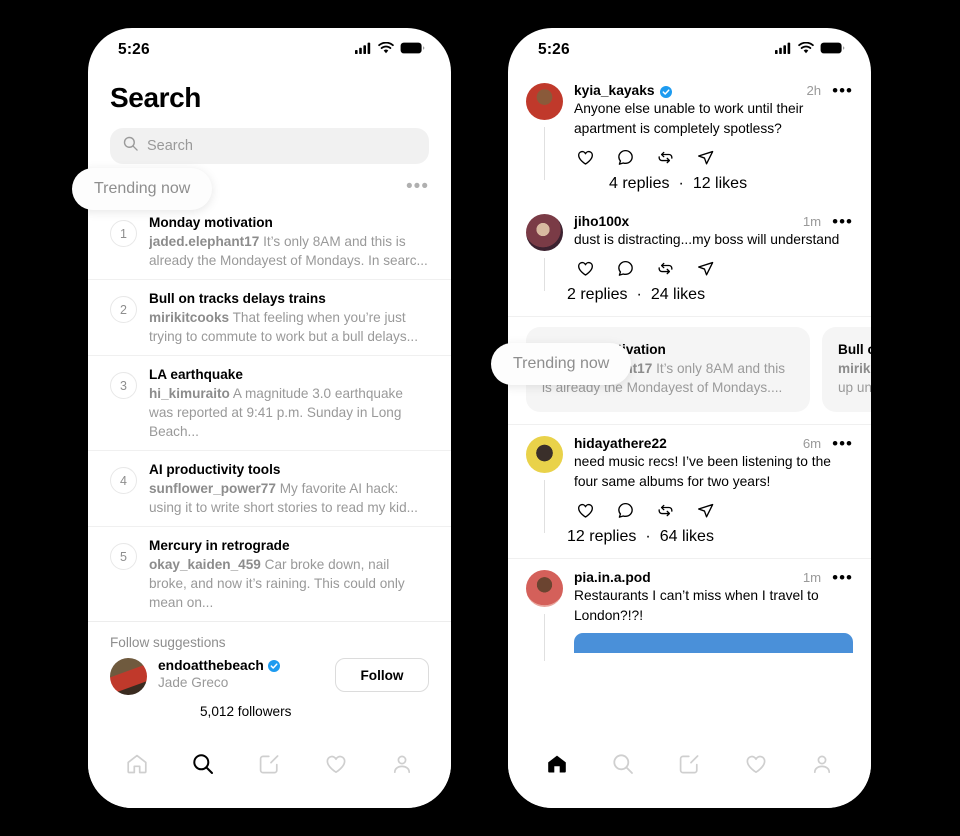 The width and height of the screenshot is (960, 836). Describe the element at coordinates (219, 545) in the screenshot. I see `trend-title: Mercury in retrograde` at that location.